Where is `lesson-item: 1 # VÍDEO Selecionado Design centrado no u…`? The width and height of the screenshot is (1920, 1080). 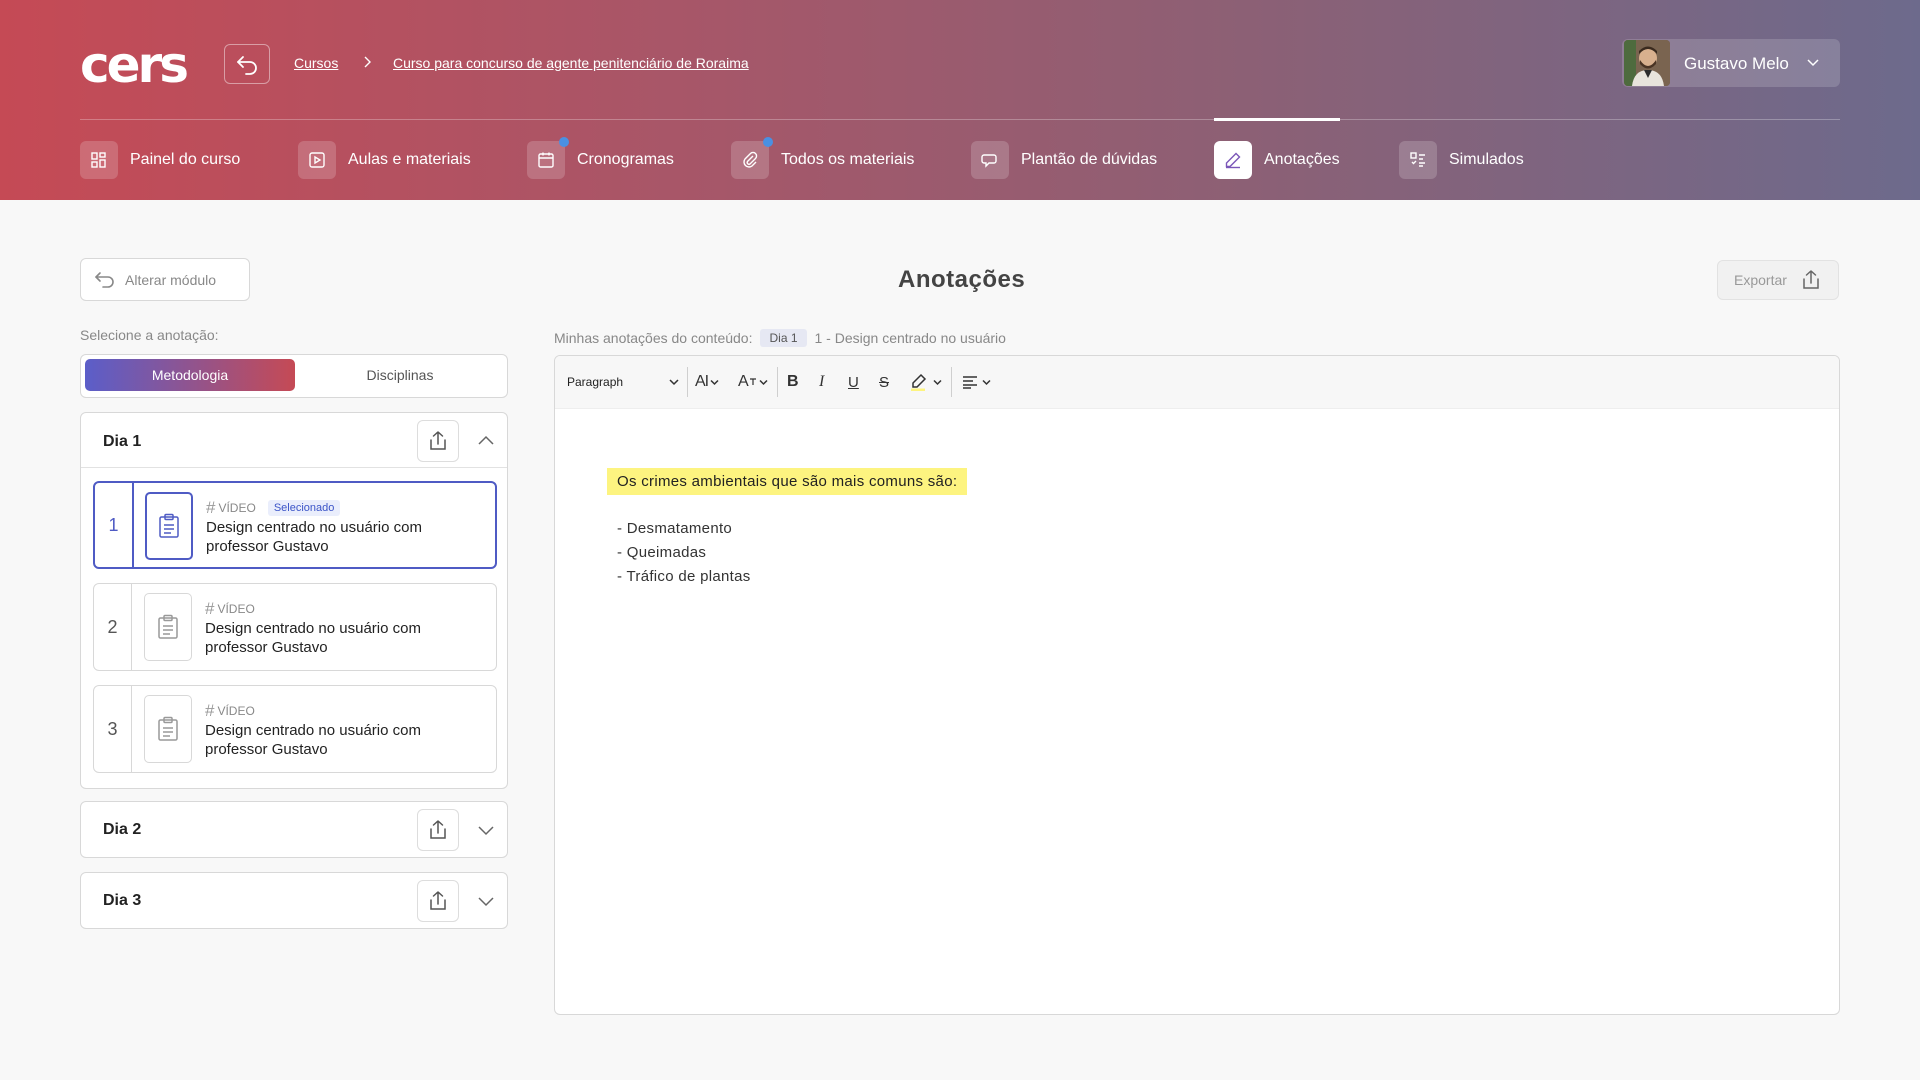
lesson-item: 1 # VÍDEO Selecionado Design centrado no u… is located at coordinates (295, 525).